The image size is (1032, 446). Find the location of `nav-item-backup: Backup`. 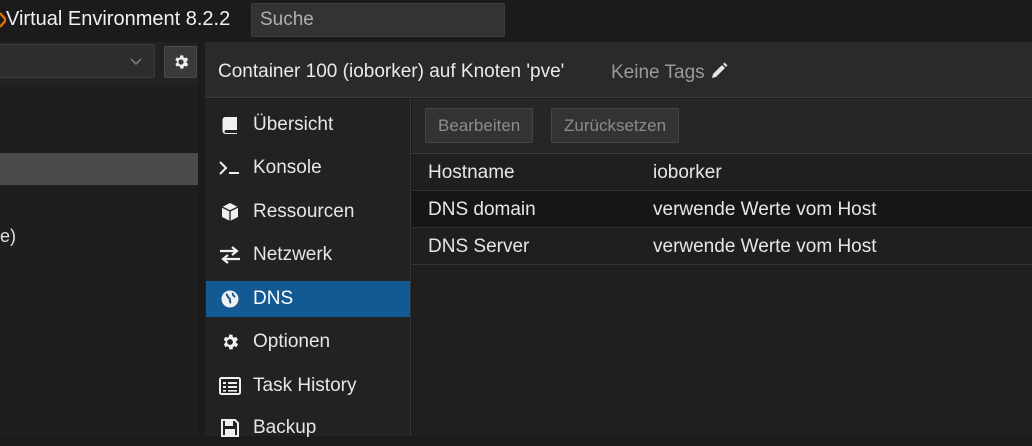

nav-item-backup: Backup is located at coordinates (308, 428).